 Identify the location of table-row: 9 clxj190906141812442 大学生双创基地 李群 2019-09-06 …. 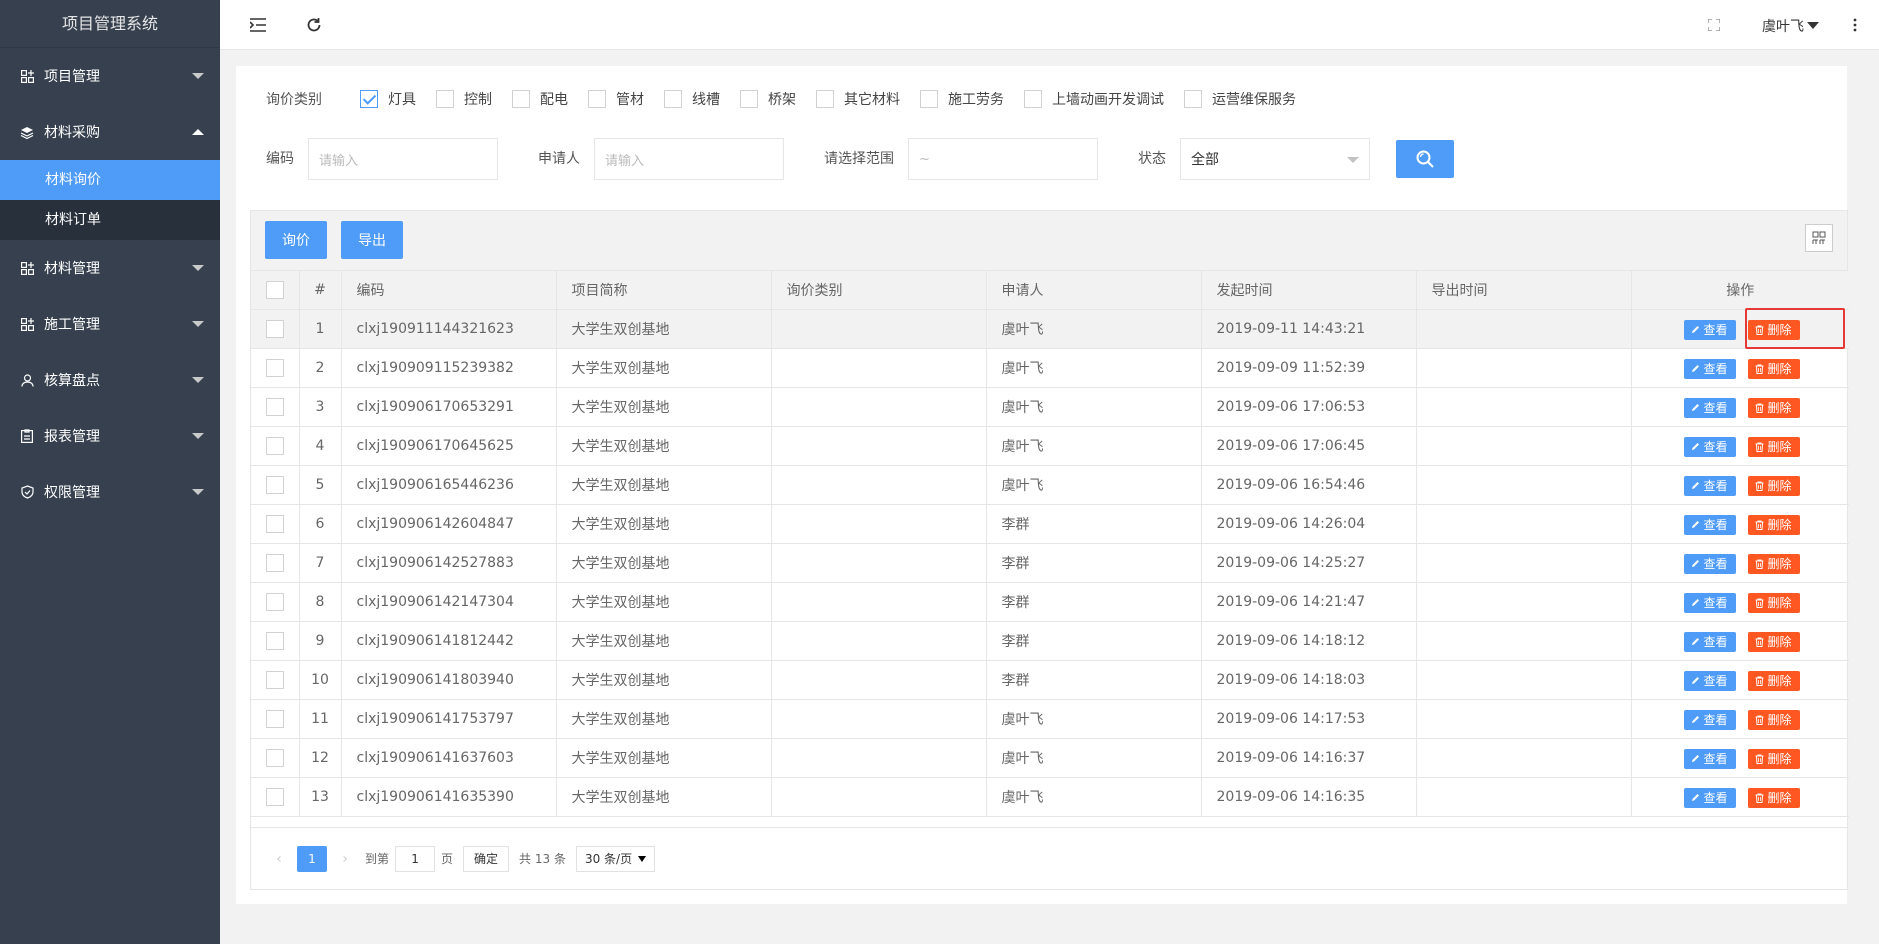
(1050, 641).